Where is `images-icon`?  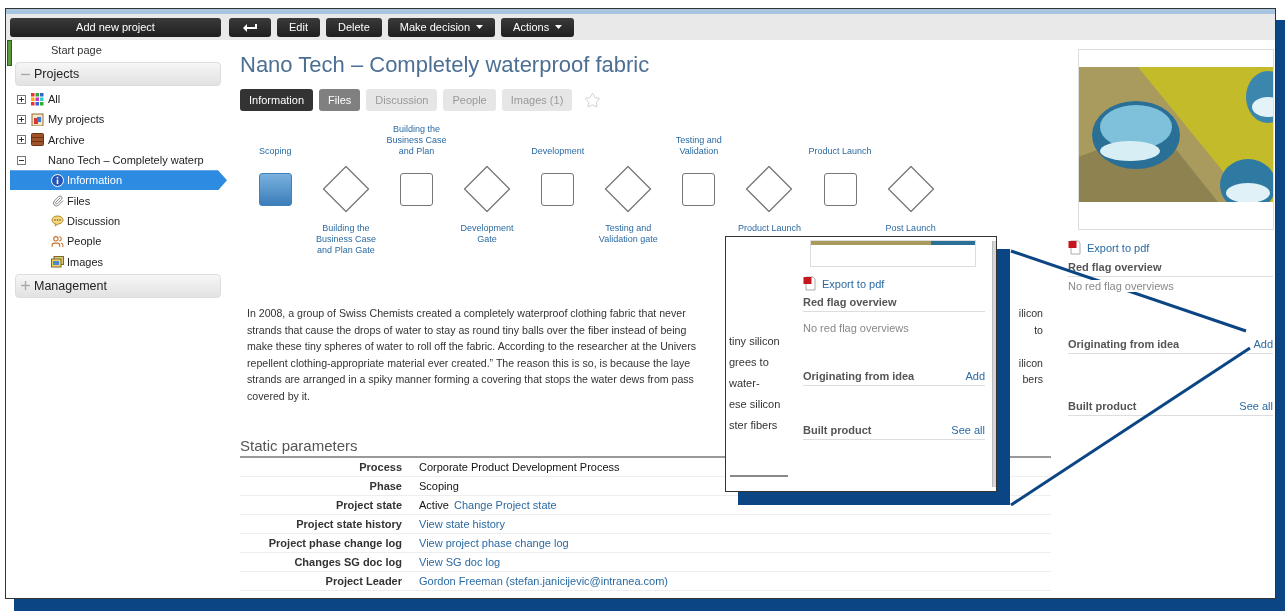
images-icon is located at coordinates (57, 261).